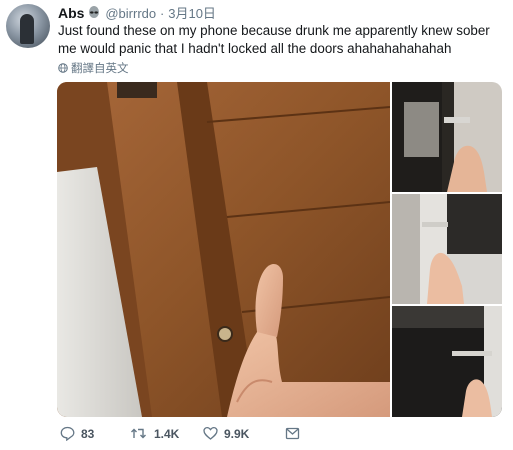 Image resolution: width=513 pixels, height=450 pixels. Describe the element at coordinates (77, 433) in the screenshot. I see `reply-button: 83` at that location.